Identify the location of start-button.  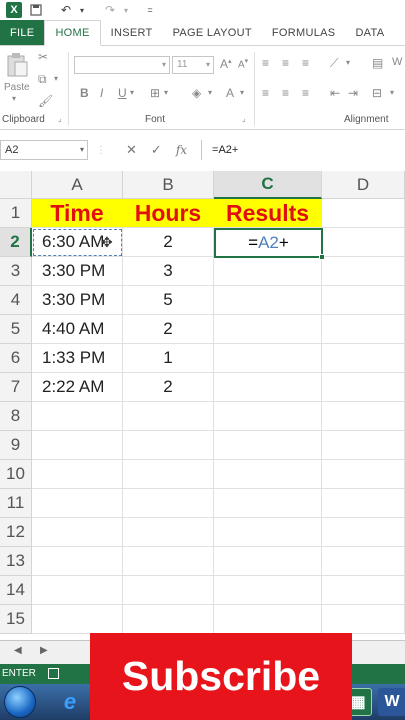
(20, 702).